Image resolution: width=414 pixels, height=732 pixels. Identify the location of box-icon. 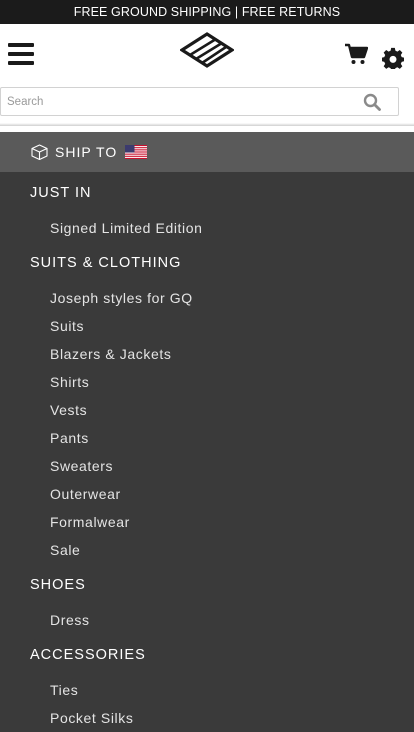
(39, 152).